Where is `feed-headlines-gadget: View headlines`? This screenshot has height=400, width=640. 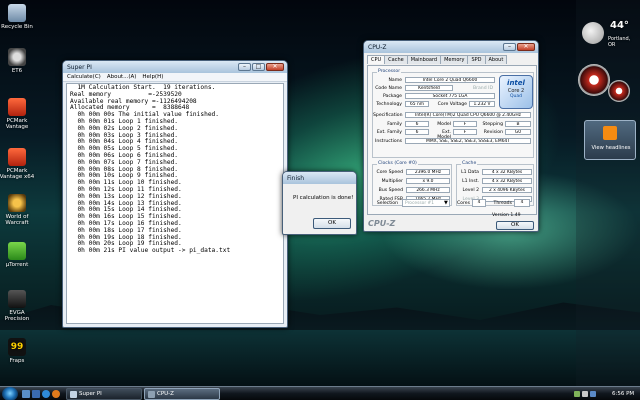 feed-headlines-gadget: View headlines is located at coordinates (610, 140).